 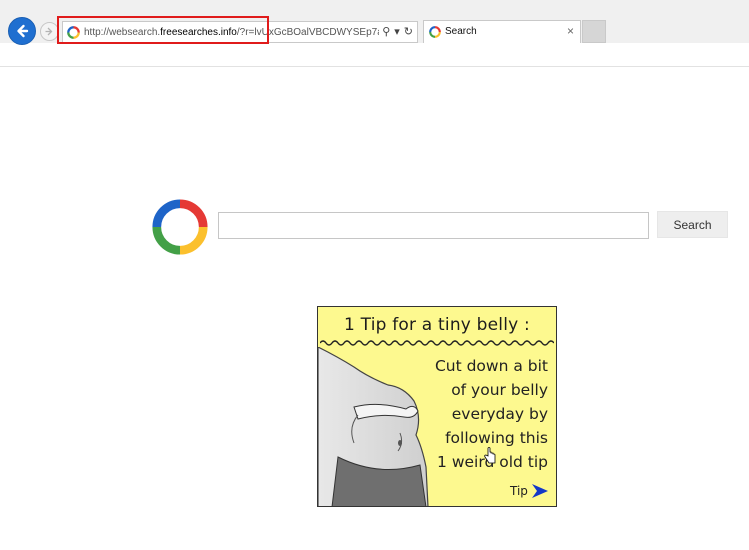 What do you see at coordinates (122, 32) in the screenshot?
I see `url-prefix: http://websearch.` at bounding box center [122, 32].